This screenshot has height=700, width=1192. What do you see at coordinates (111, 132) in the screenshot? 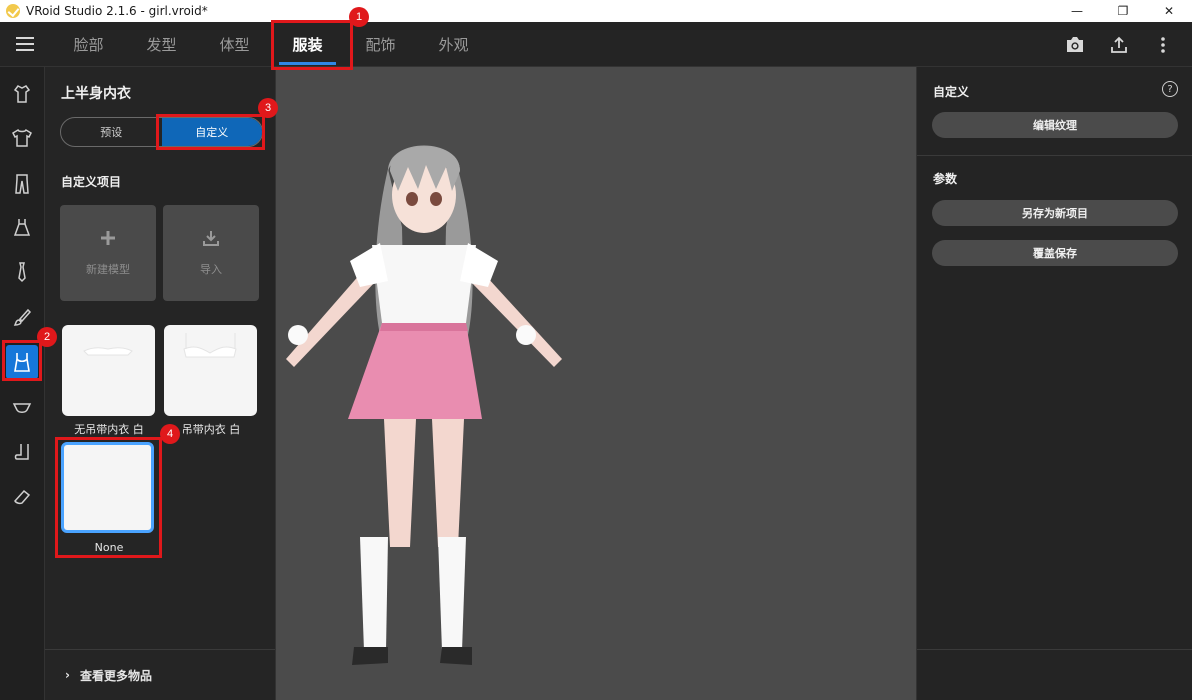
I see `preset-tab: 预设` at bounding box center [111, 132].